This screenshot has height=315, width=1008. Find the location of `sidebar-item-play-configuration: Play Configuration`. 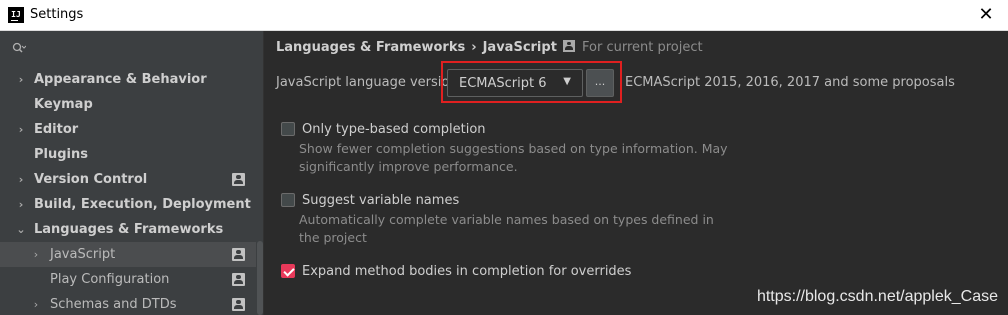

sidebar-item-play-configuration: Play Configuration is located at coordinates (128, 279).